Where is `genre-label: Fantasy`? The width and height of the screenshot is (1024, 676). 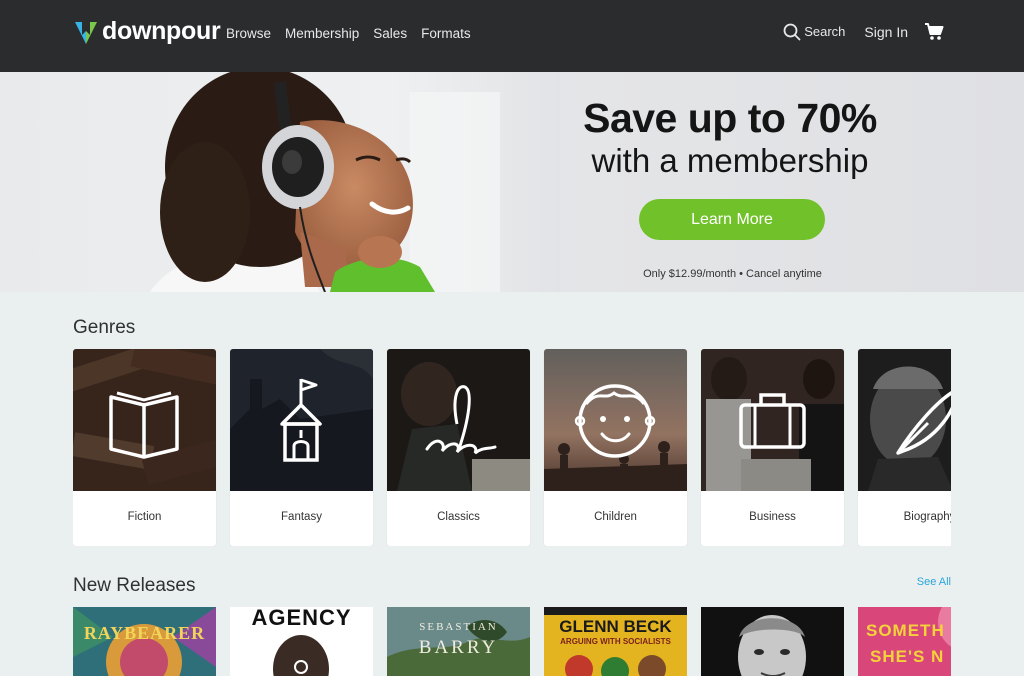 genre-label: Fantasy is located at coordinates (301, 517).